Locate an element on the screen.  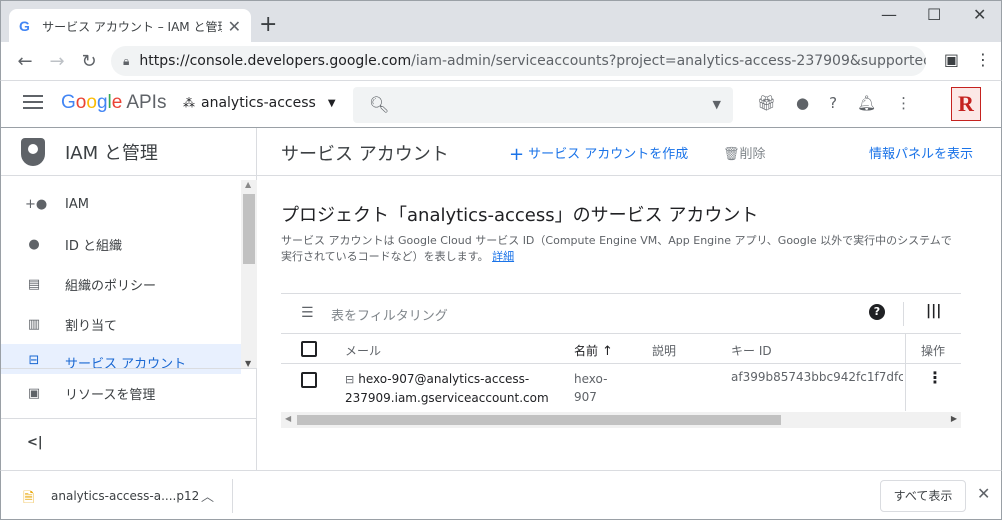
project-name: analytics-access is located at coordinates (258, 103).